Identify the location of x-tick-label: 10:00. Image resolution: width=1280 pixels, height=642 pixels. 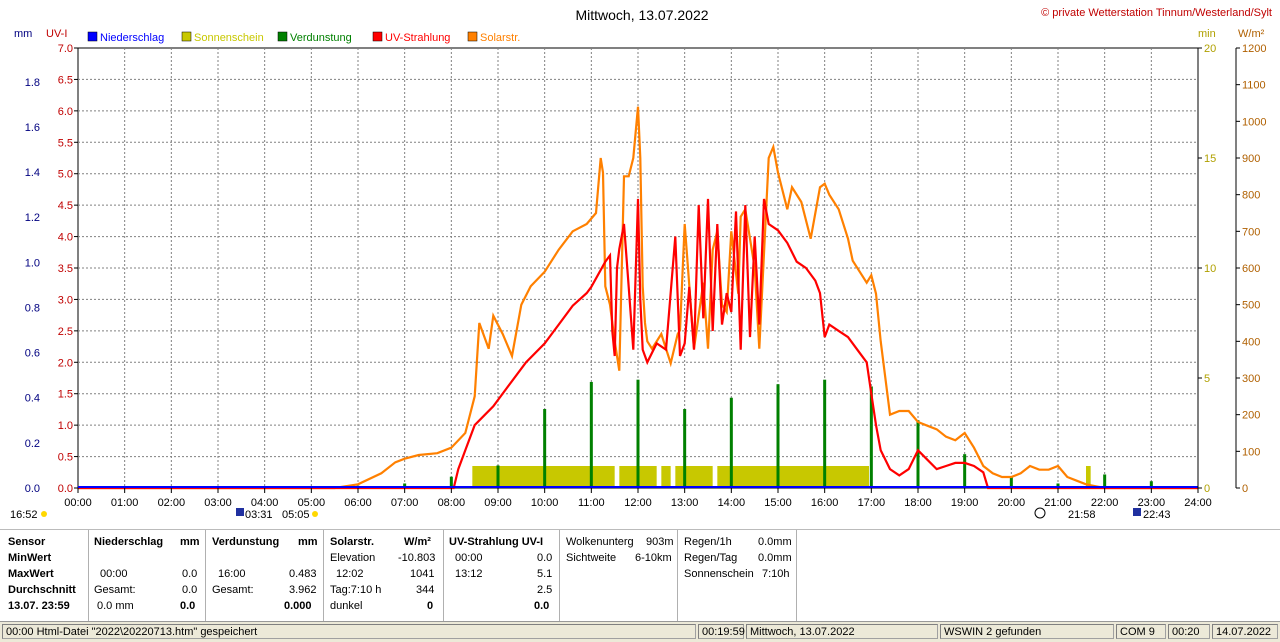
(545, 503).